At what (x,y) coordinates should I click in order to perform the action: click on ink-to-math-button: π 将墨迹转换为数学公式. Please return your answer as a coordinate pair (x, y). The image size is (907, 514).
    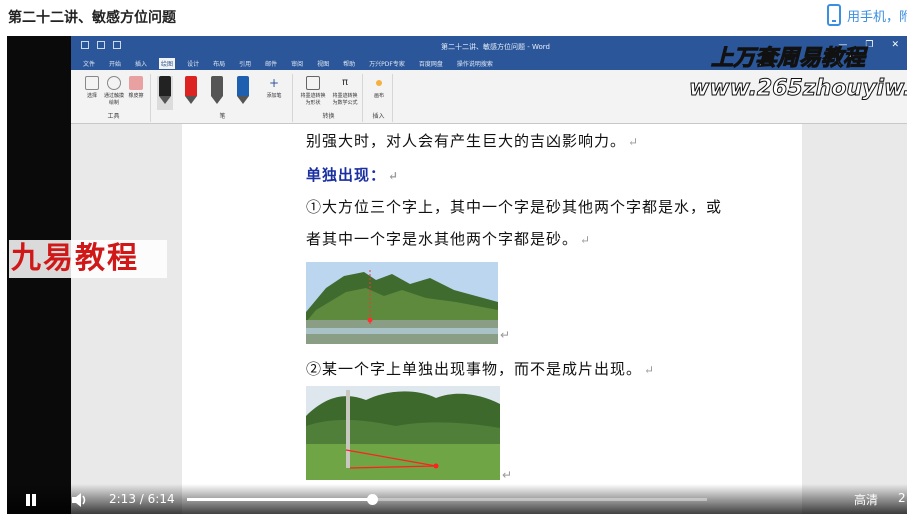
    Looking at the image, I should click on (345, 91).